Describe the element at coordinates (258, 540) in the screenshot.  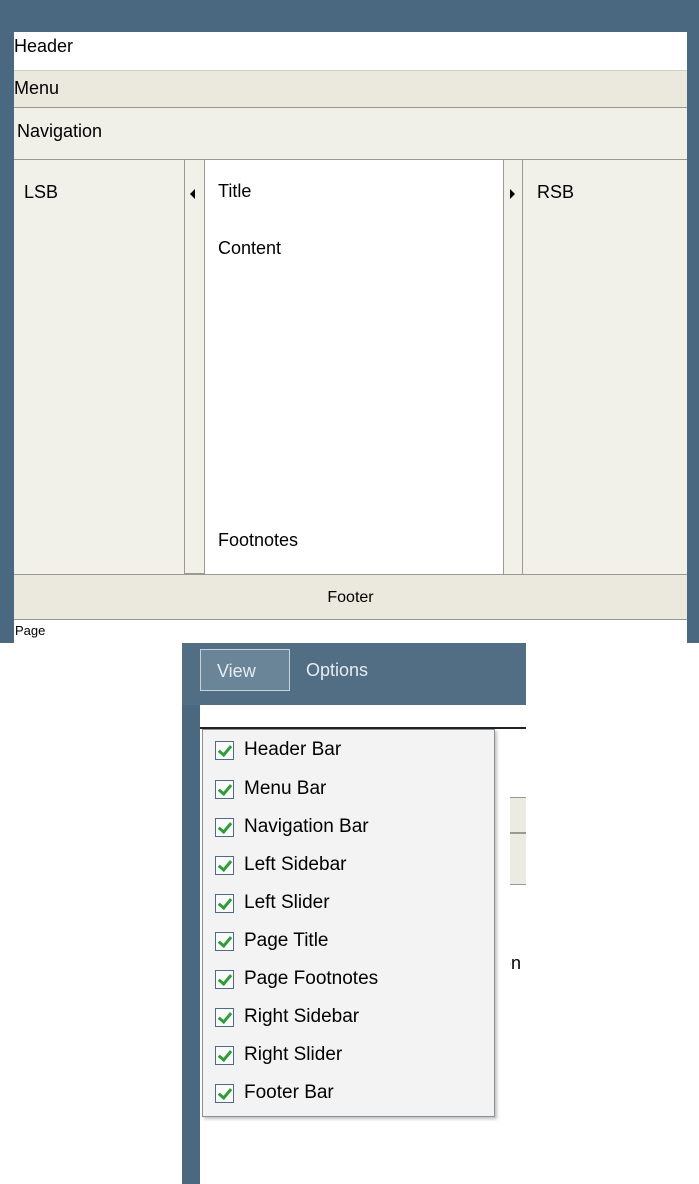
I see `page-footnotes: Footnotes` at that location.